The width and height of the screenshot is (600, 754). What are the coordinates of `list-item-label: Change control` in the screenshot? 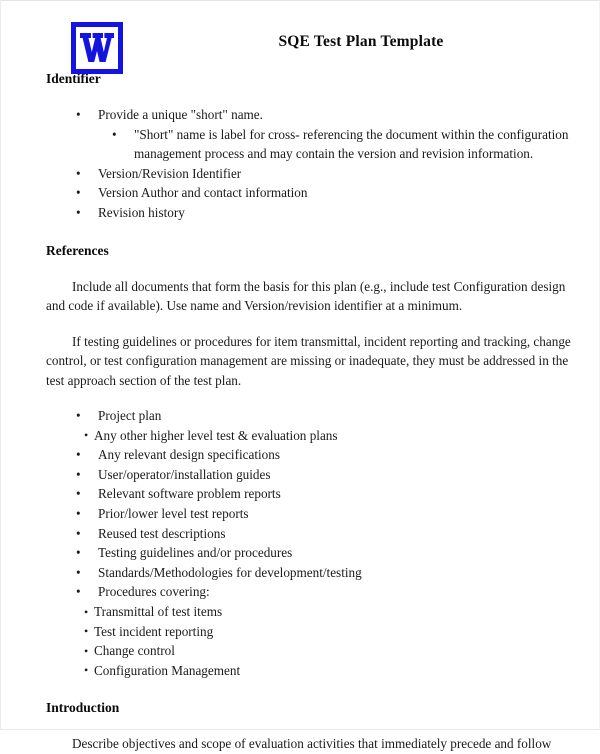 It's located at (134, 651).